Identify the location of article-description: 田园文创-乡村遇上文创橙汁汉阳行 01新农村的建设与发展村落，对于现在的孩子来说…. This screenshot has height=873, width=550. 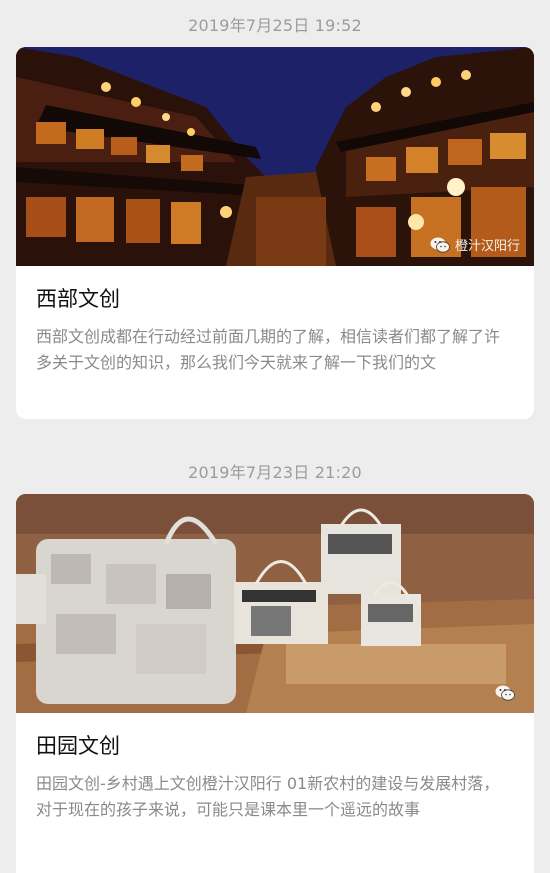
(268, 796).